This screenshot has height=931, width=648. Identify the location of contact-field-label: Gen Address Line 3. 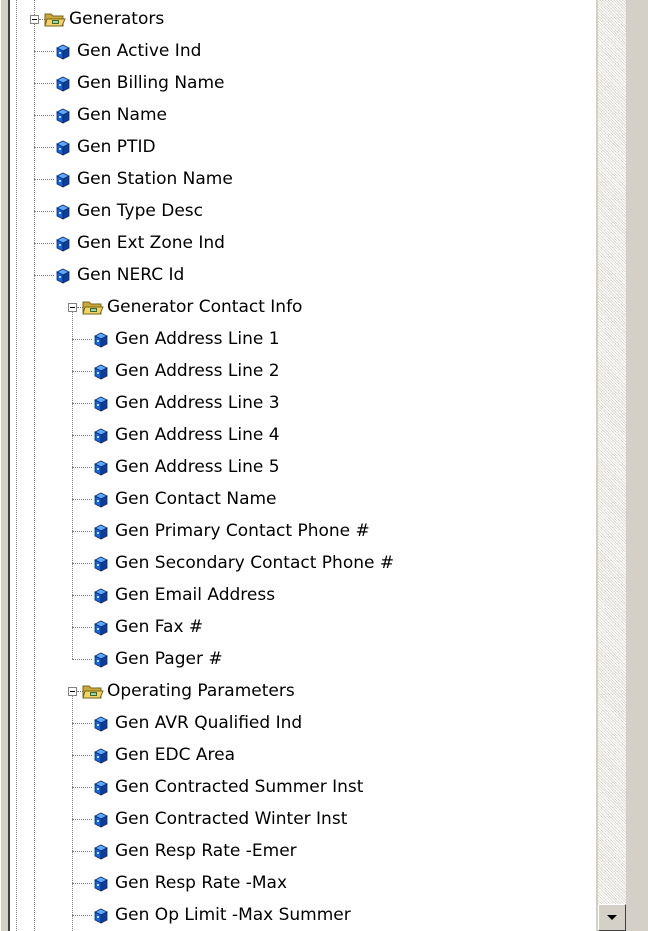
(197, 403).